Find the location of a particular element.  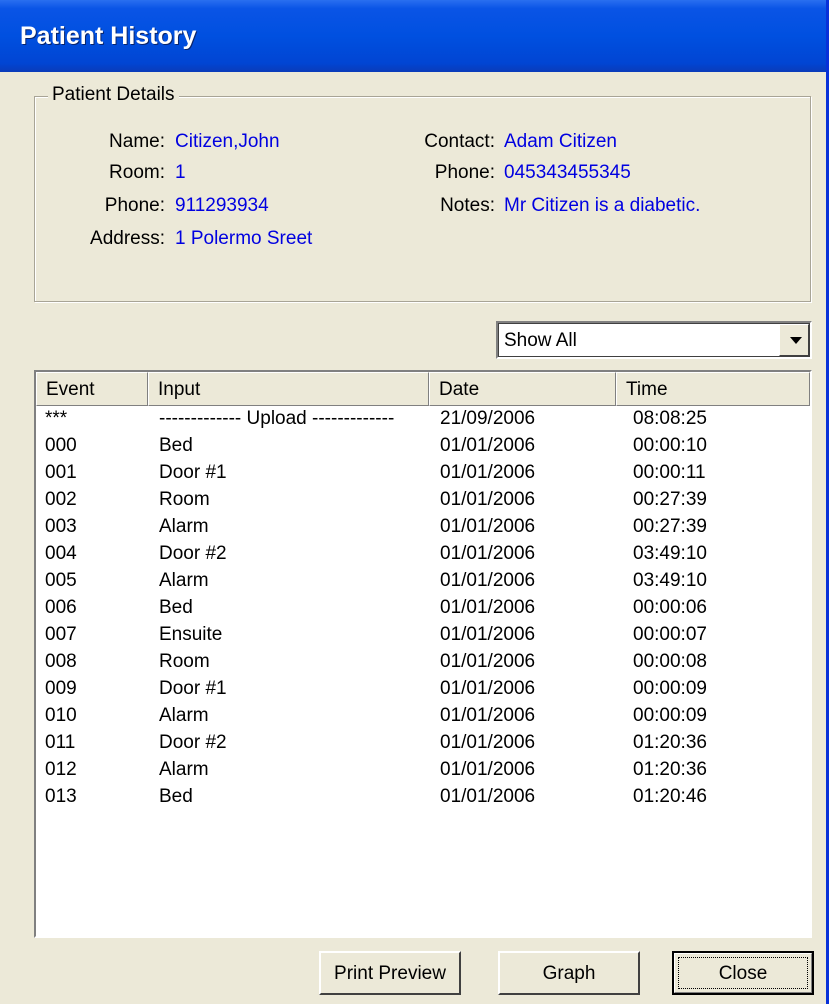

phone-label: Phone: is located at coordinates (134, 205).